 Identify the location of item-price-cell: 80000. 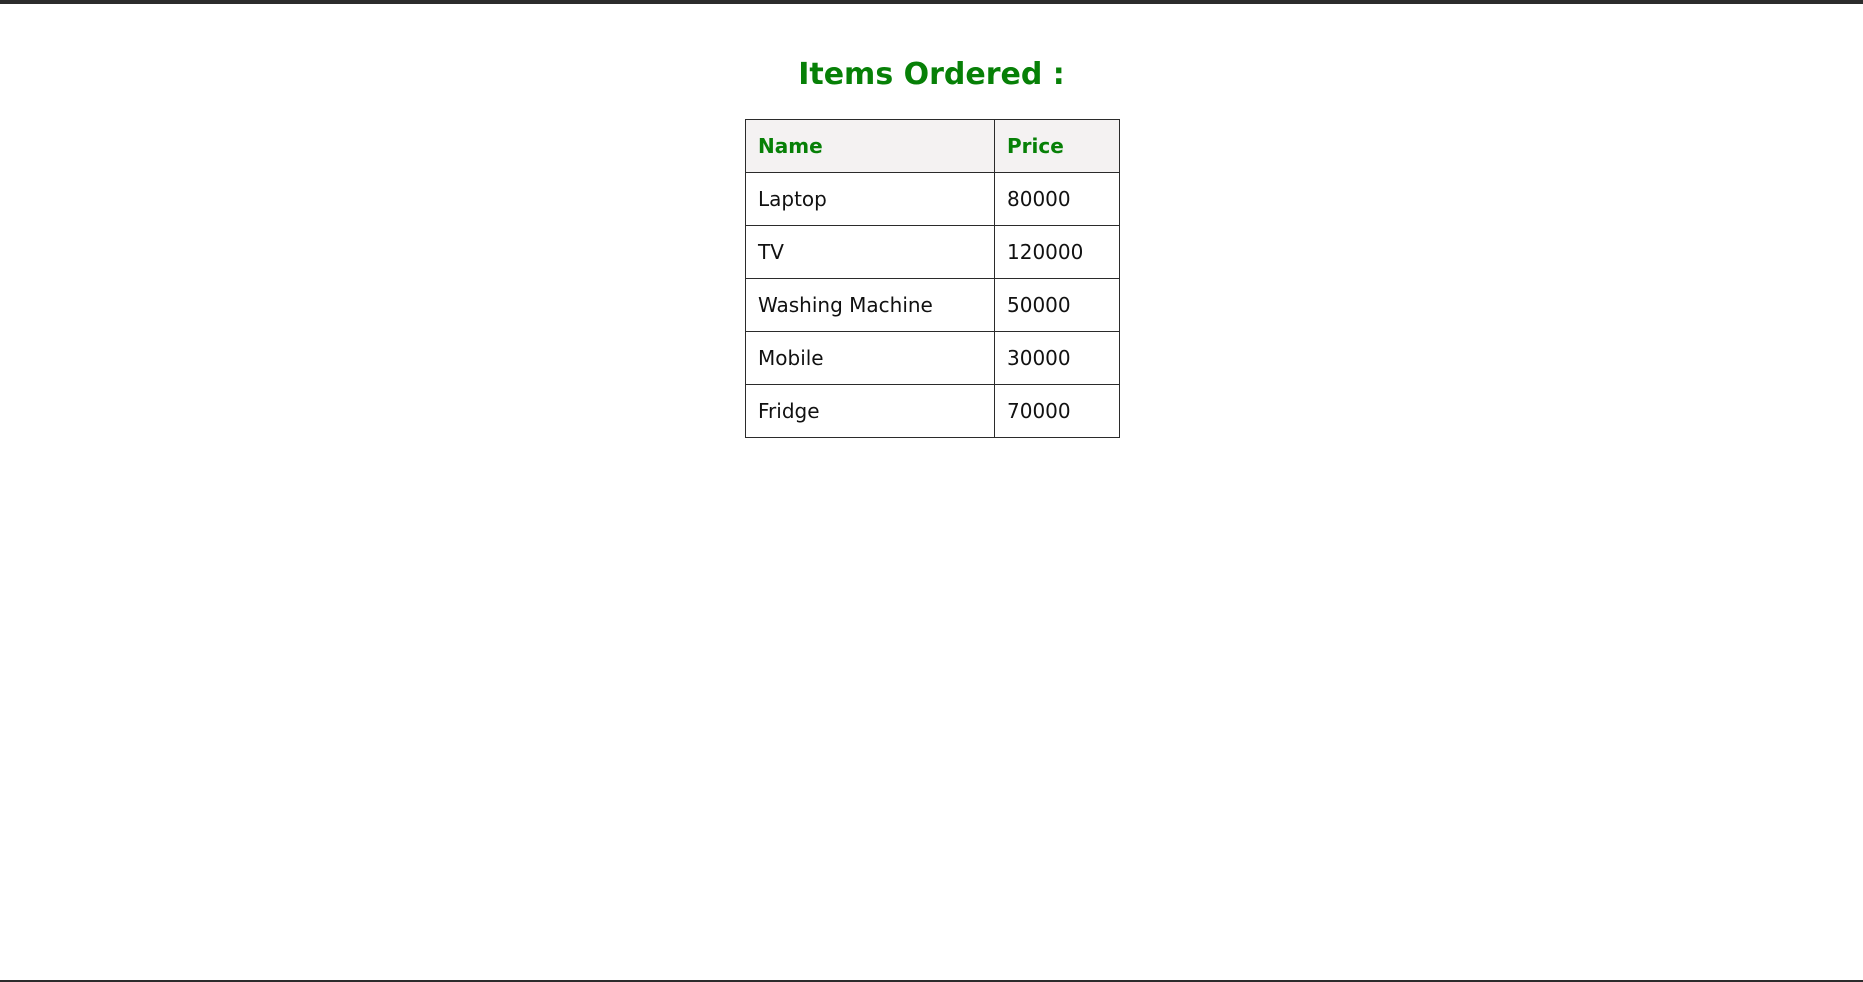
(1057, 199).